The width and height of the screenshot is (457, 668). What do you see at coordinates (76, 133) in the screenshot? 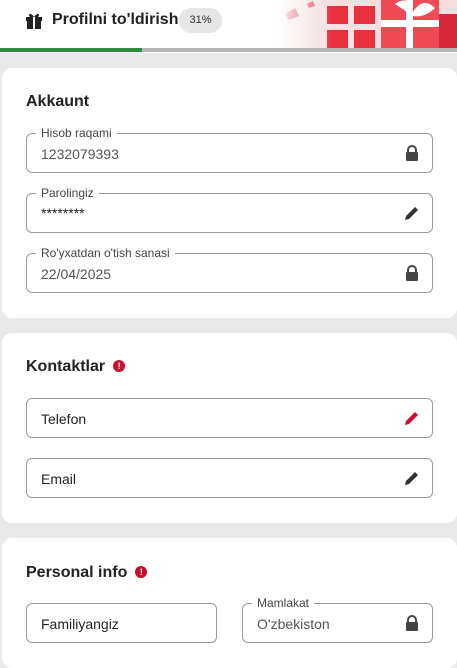
I see `account-number-label: Hisob raqami` at bounding box center [76, 133].